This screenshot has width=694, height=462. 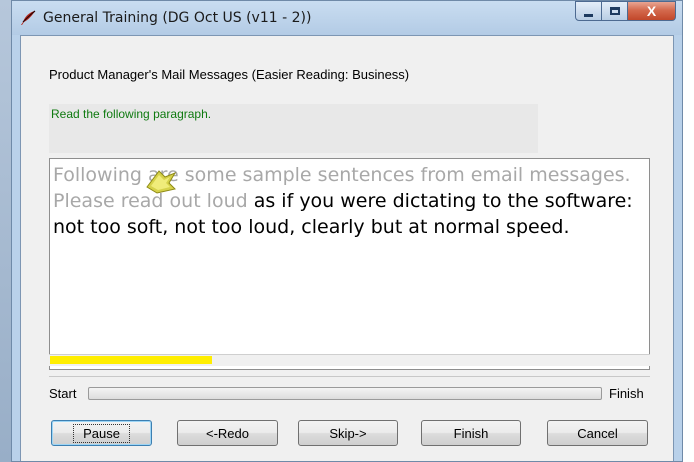 I want to click on progress-finish-label: Finish, so click(x=626, y=393).